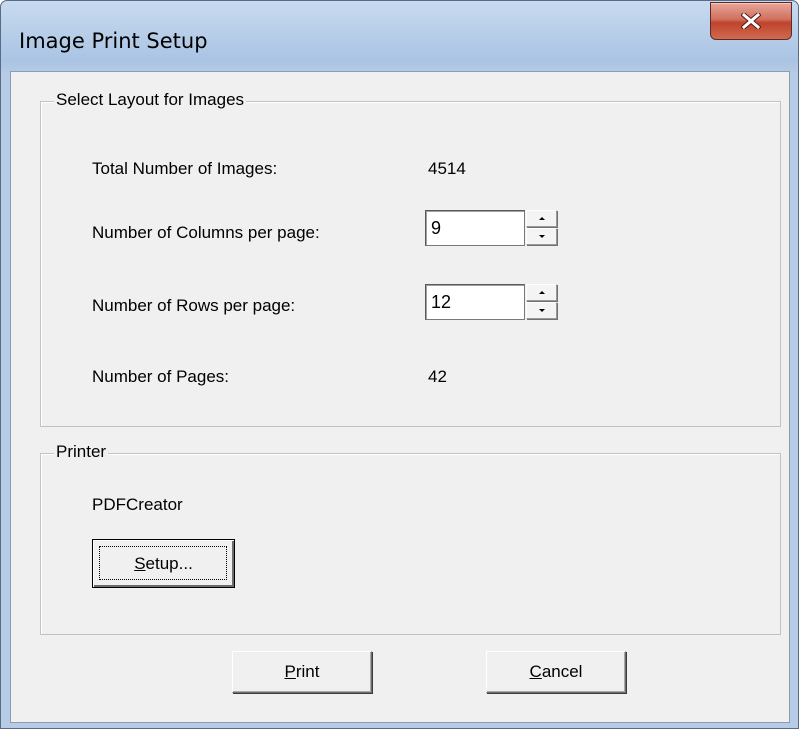  Describe the element at coordinates (535, 671) in the screenshot. I see `cancel-mnemonic: C` at that location.